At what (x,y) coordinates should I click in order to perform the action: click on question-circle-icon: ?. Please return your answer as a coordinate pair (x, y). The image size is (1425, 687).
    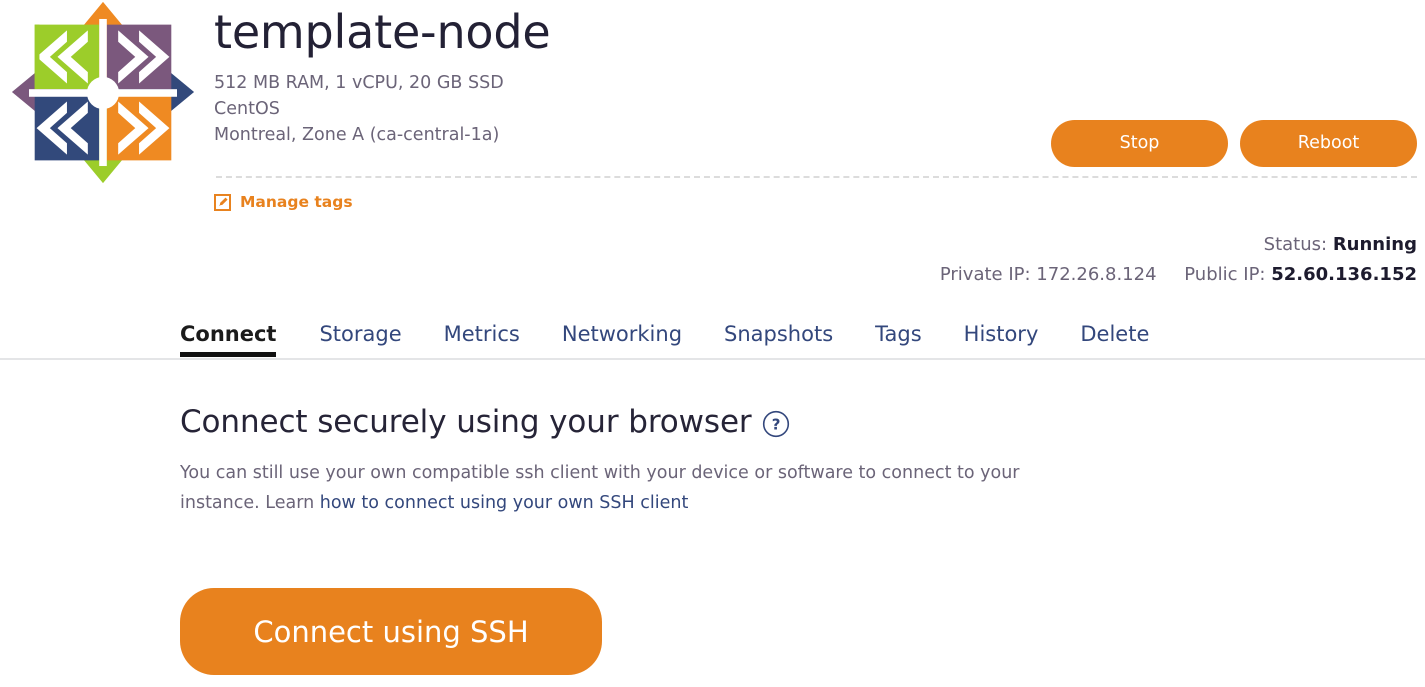
    Looking at the image, I should click on (776, 424).